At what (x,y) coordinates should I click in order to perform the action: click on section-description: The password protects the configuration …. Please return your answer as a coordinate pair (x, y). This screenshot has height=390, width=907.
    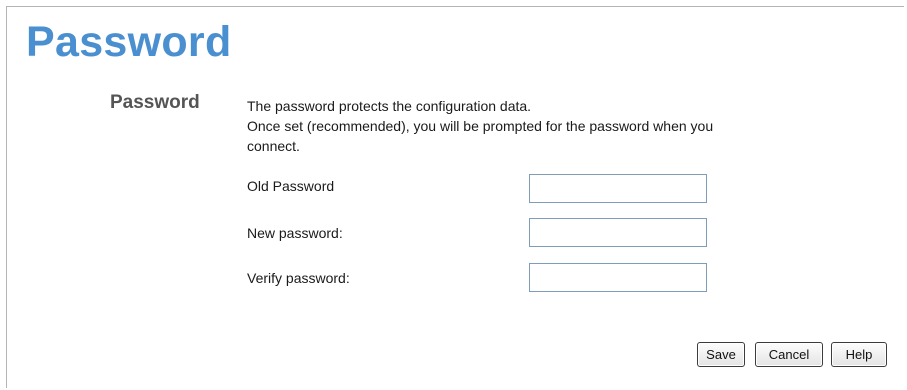
    Looking at the image, I should click on (557, 126).